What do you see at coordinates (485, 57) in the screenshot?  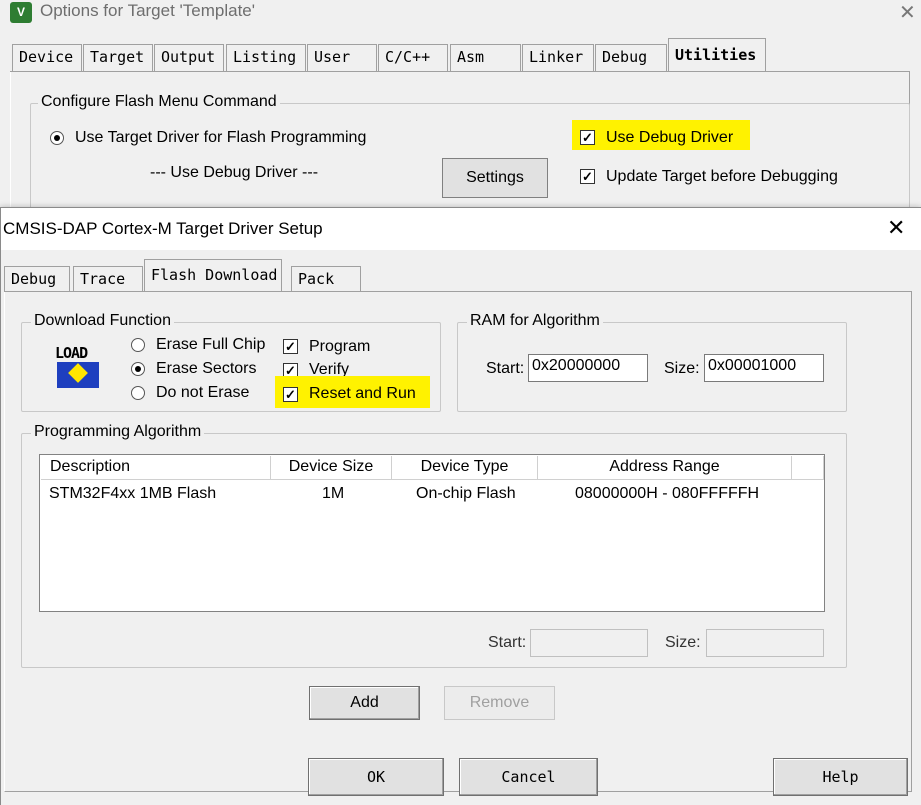 I see `tab-asm: Asm` at bounding box center [485, 57].